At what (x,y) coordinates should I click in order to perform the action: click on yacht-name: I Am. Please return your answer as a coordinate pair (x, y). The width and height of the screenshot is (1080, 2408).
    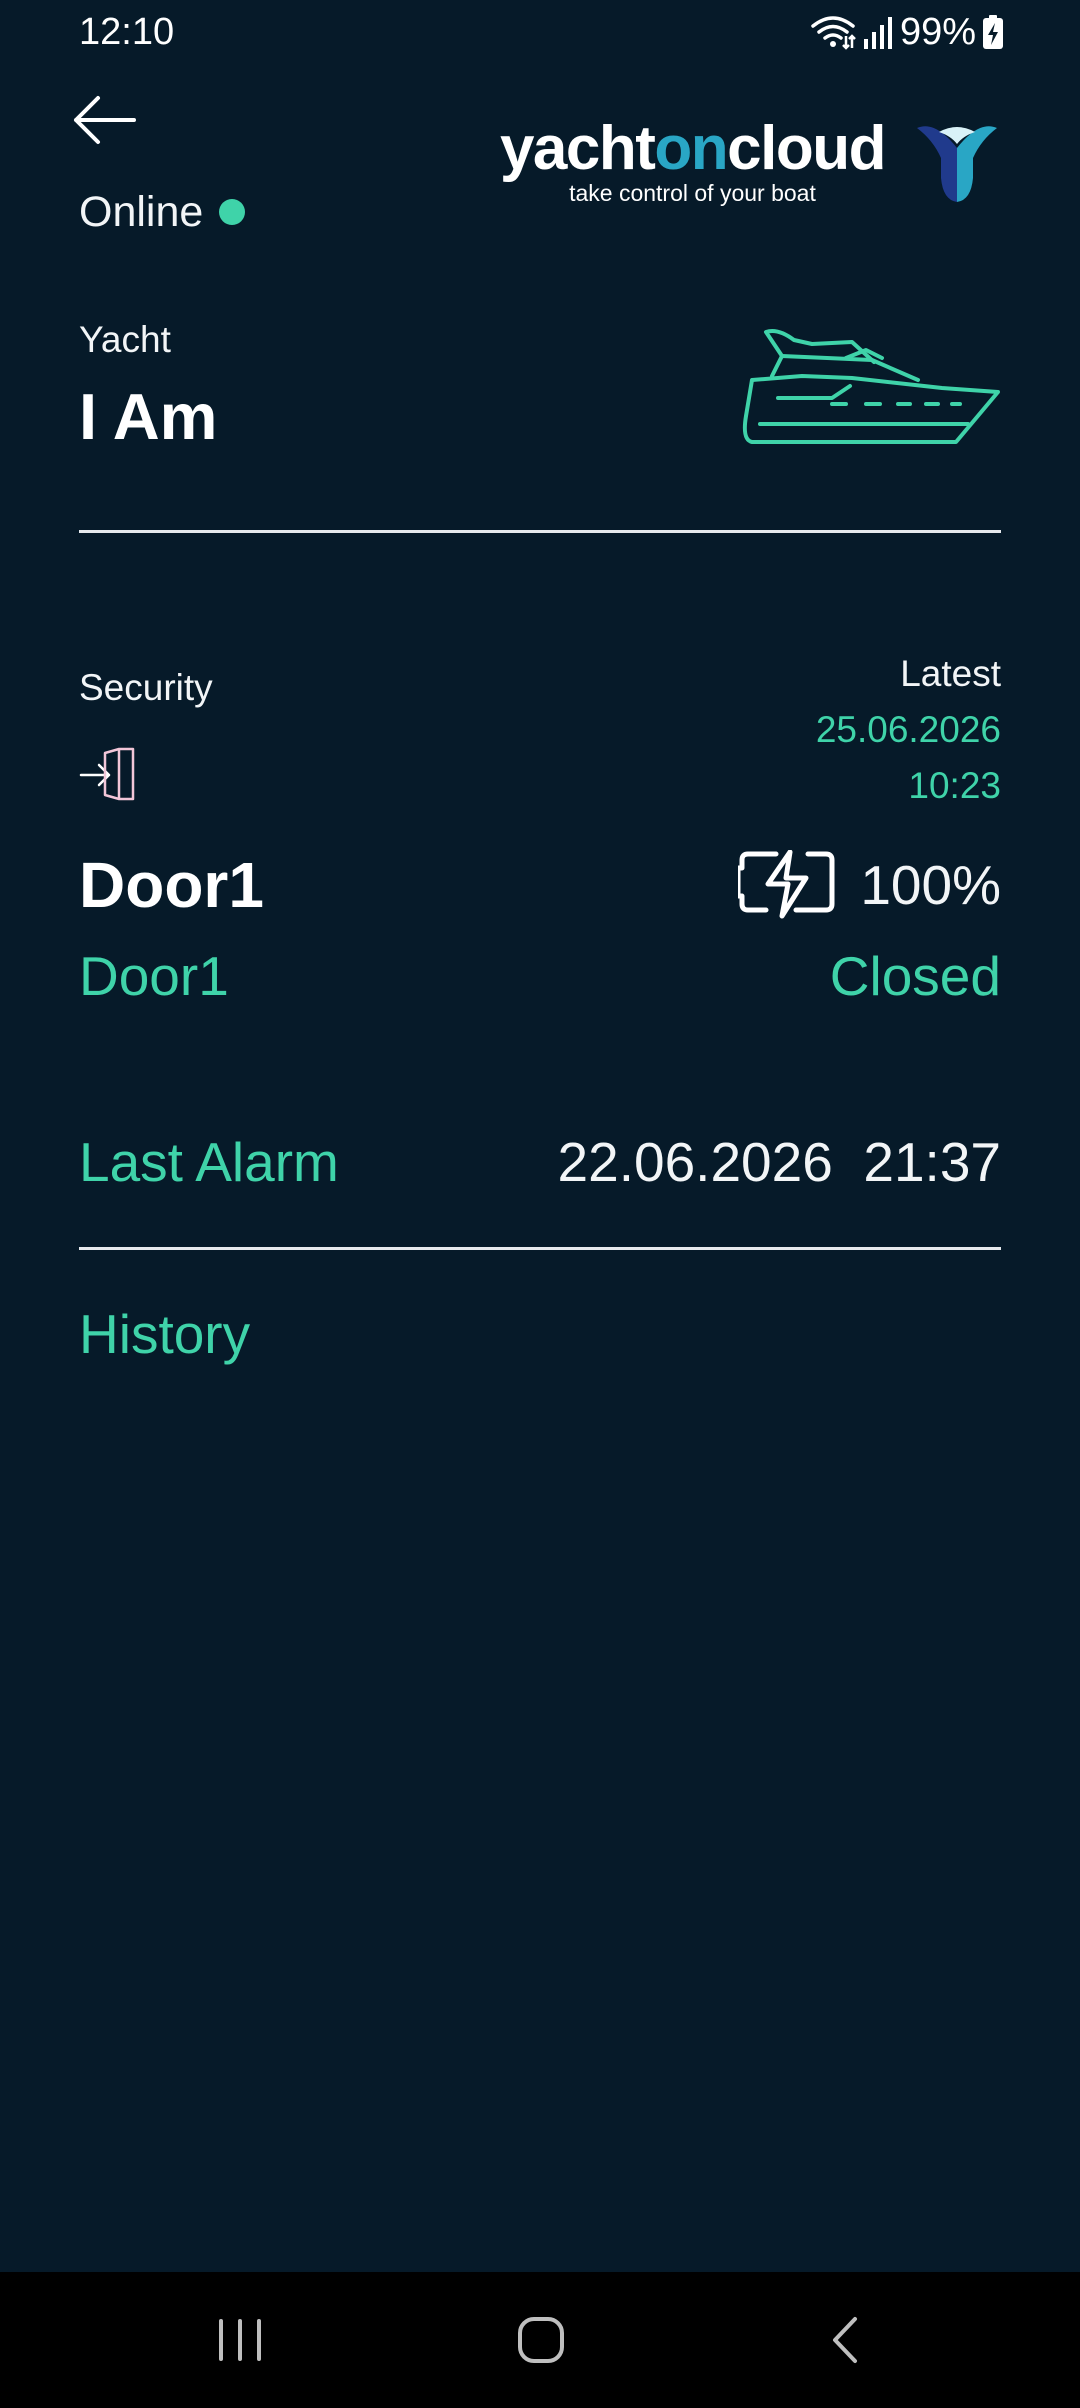
    Looking at the image, I should click on (148, 416).